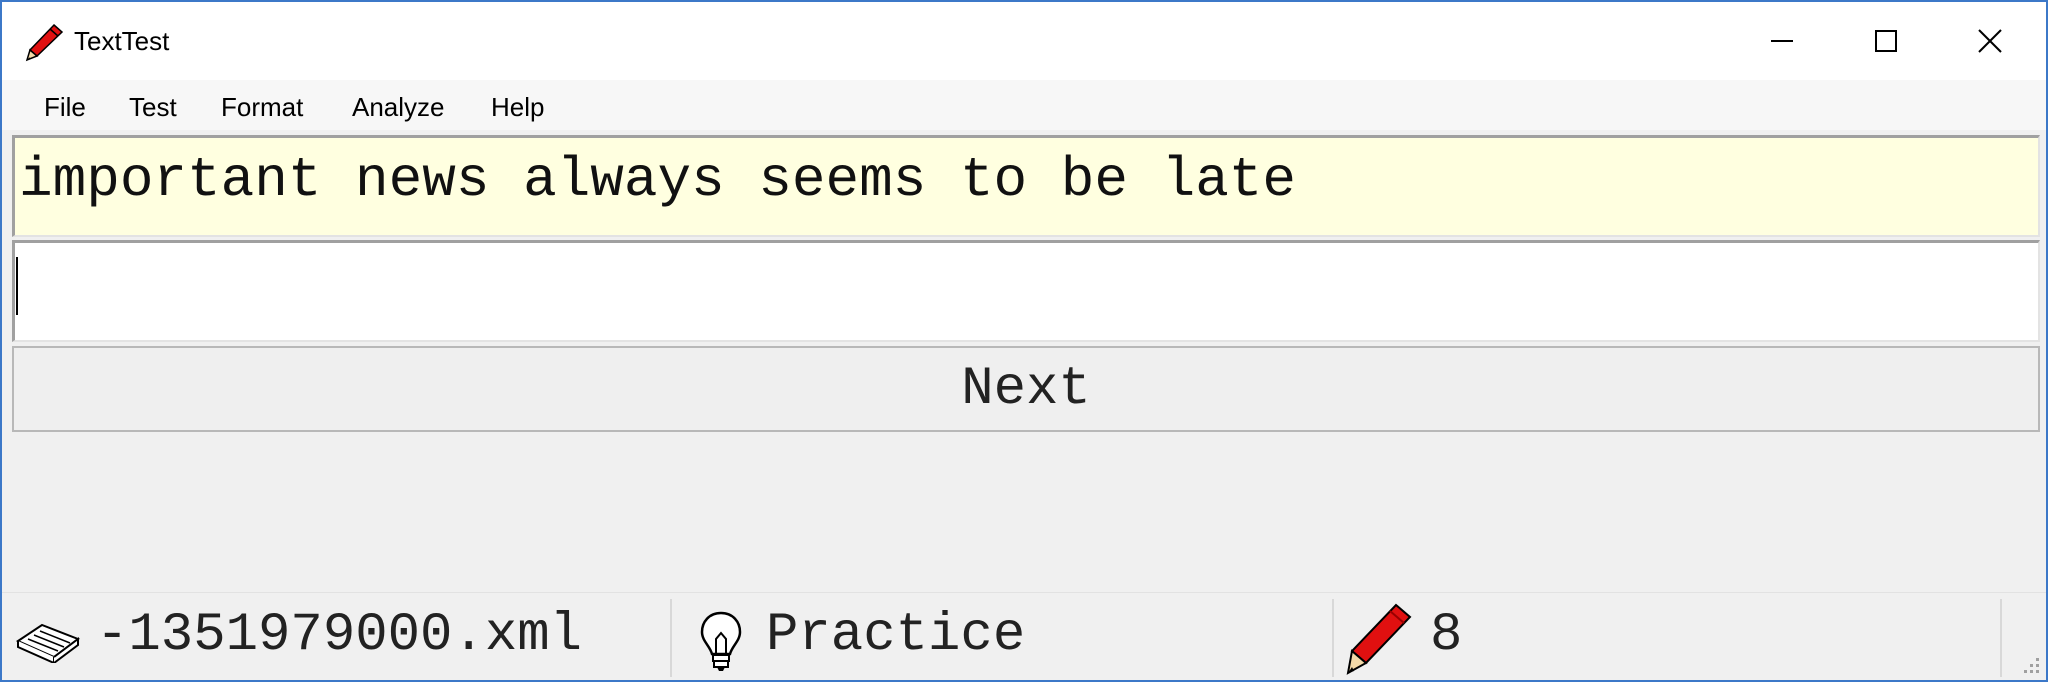 The image size is (2048, 682). I want to click on menu-format: Format, so click(262, 107).